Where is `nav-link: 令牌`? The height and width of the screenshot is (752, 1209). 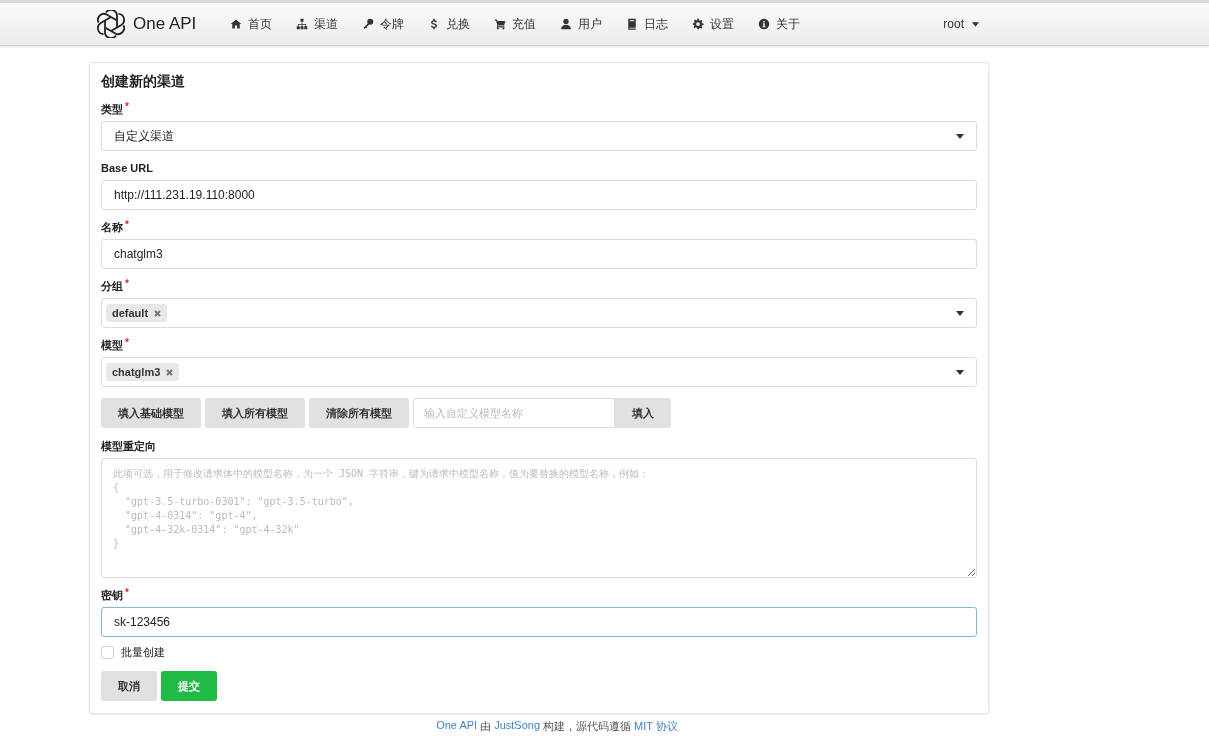 nav-link: 令牌 is located at coordinates (383, 24).